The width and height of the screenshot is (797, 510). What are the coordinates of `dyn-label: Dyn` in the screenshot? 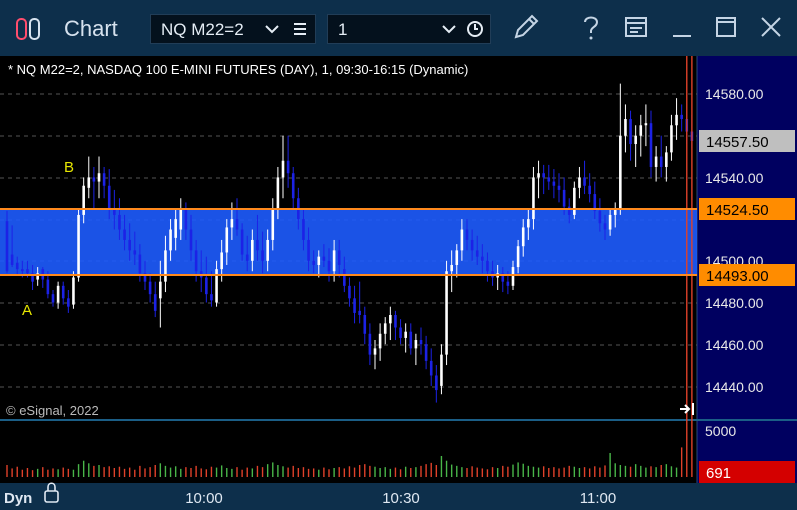 It's located at (18, 498).